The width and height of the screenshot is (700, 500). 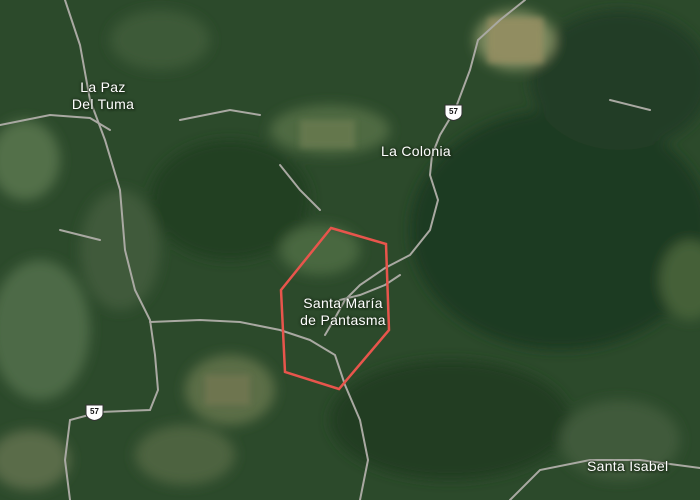 I want to click on place-label-line: La Paz, so click(x=103, y=87).